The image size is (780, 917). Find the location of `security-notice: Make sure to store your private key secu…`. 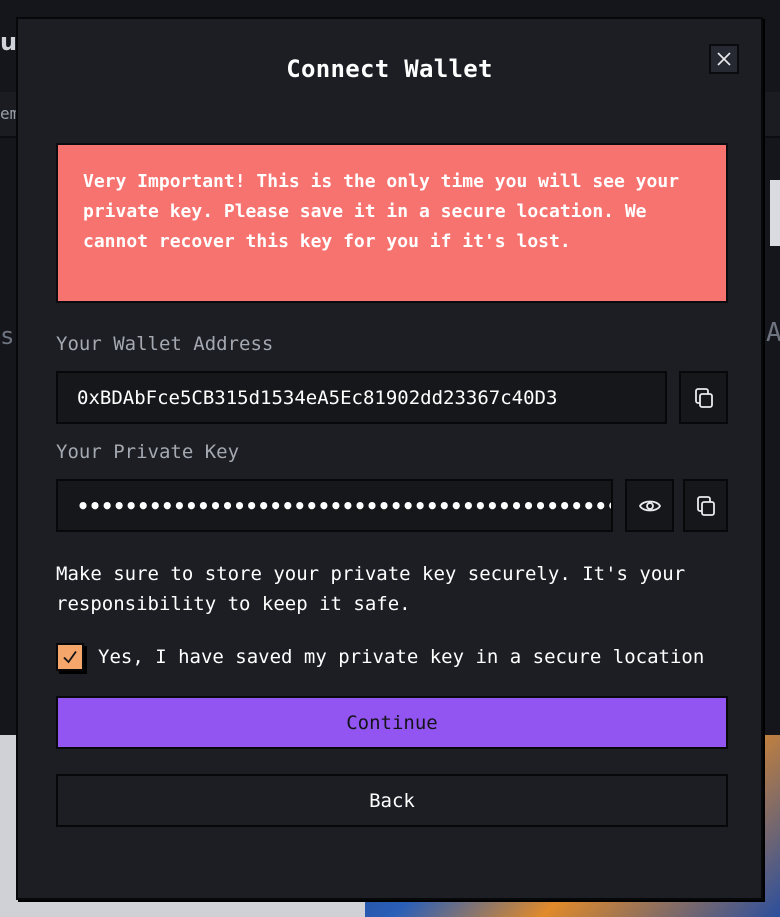

security-notice: Make sure to store your private key secu… is located at coordinates (371, 589).